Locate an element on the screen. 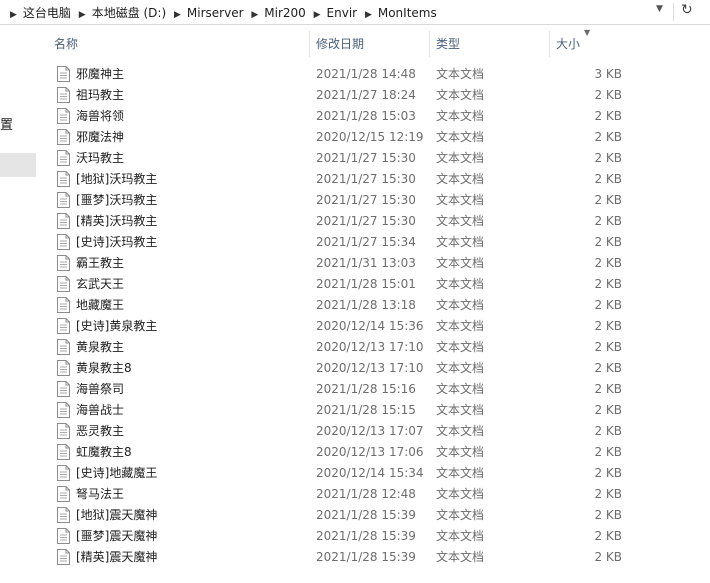 The width and height of the screenshot is (710, 583). breadcrumb-item-drive-d: 本地磁盘 (D:) is located at coordinates (129, 13).